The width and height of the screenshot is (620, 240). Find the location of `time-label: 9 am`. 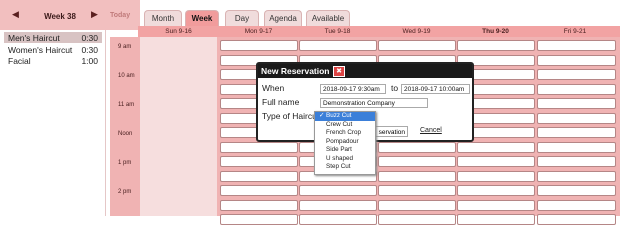

time-label: 9 am is located at coordinates (125, 47).